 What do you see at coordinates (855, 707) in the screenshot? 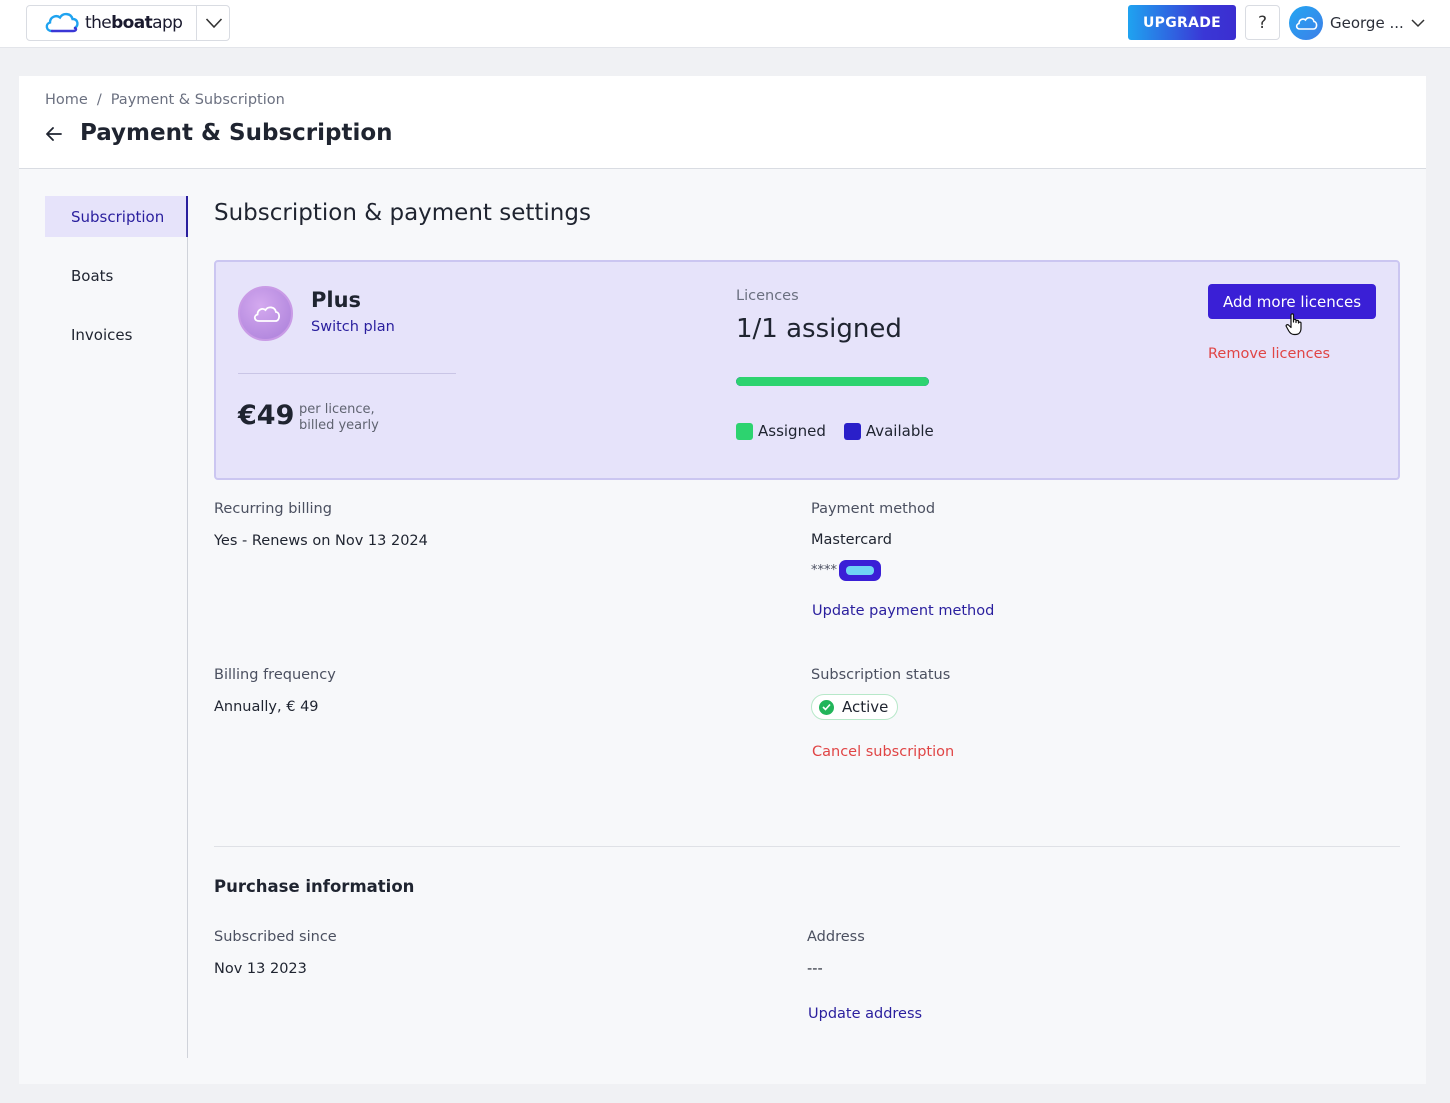
I see `status-badge: Active` at bounding box center [855, 707].